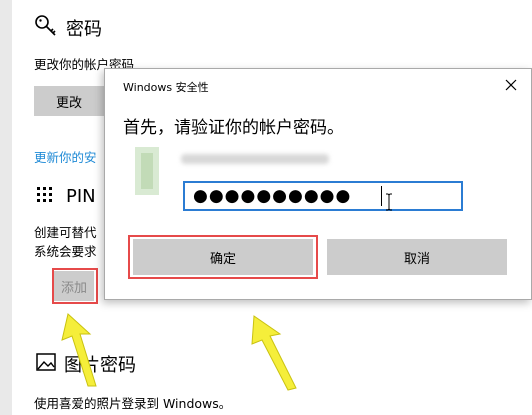 This screenshot has width=532, height=415. I want to click on credential-icon-inner, so click(147, 171).